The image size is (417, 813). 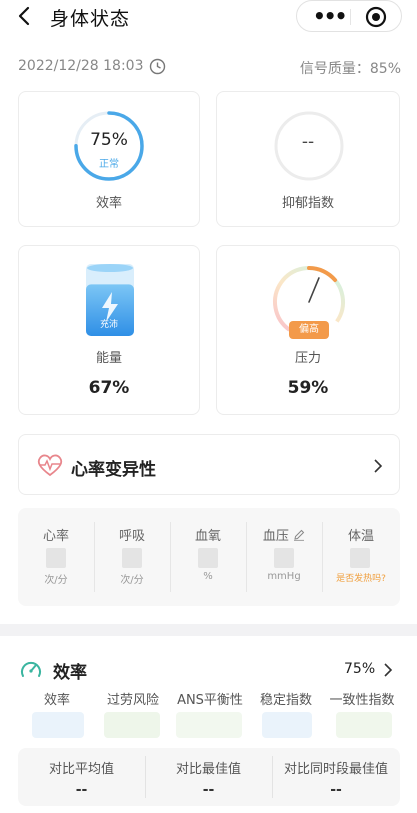 What do you see at coordinates (109, 388) in the screenshot?
I see `energy-value: 67%` at bounding box center [109, 388].